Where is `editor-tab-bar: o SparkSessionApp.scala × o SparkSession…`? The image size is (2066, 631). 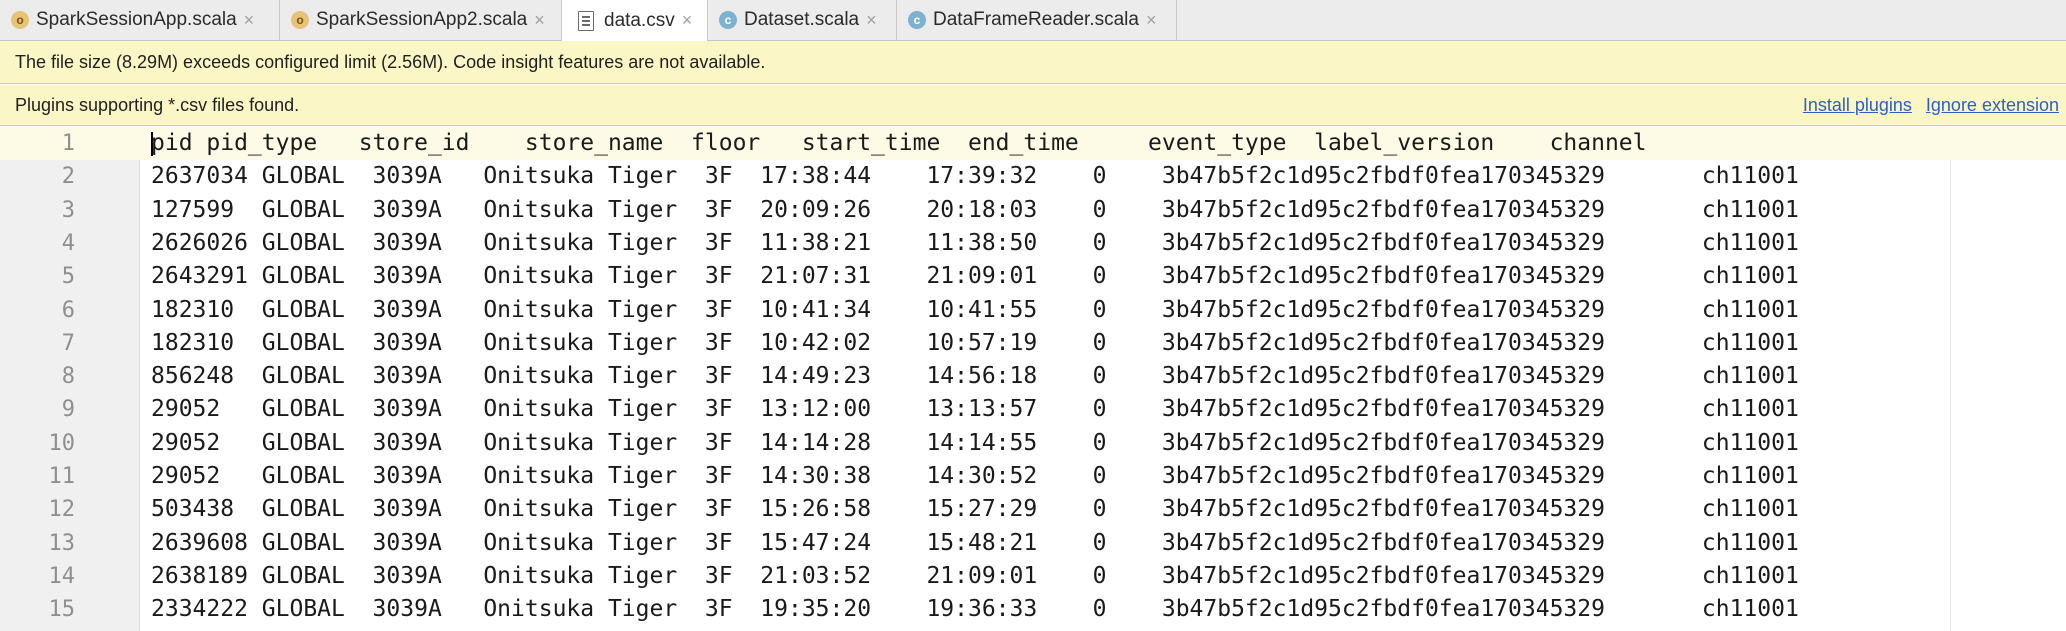
editor-tab-bar: o SparkSessionApp.scala × o SparkSession… is located at coordinates (1033, 20).